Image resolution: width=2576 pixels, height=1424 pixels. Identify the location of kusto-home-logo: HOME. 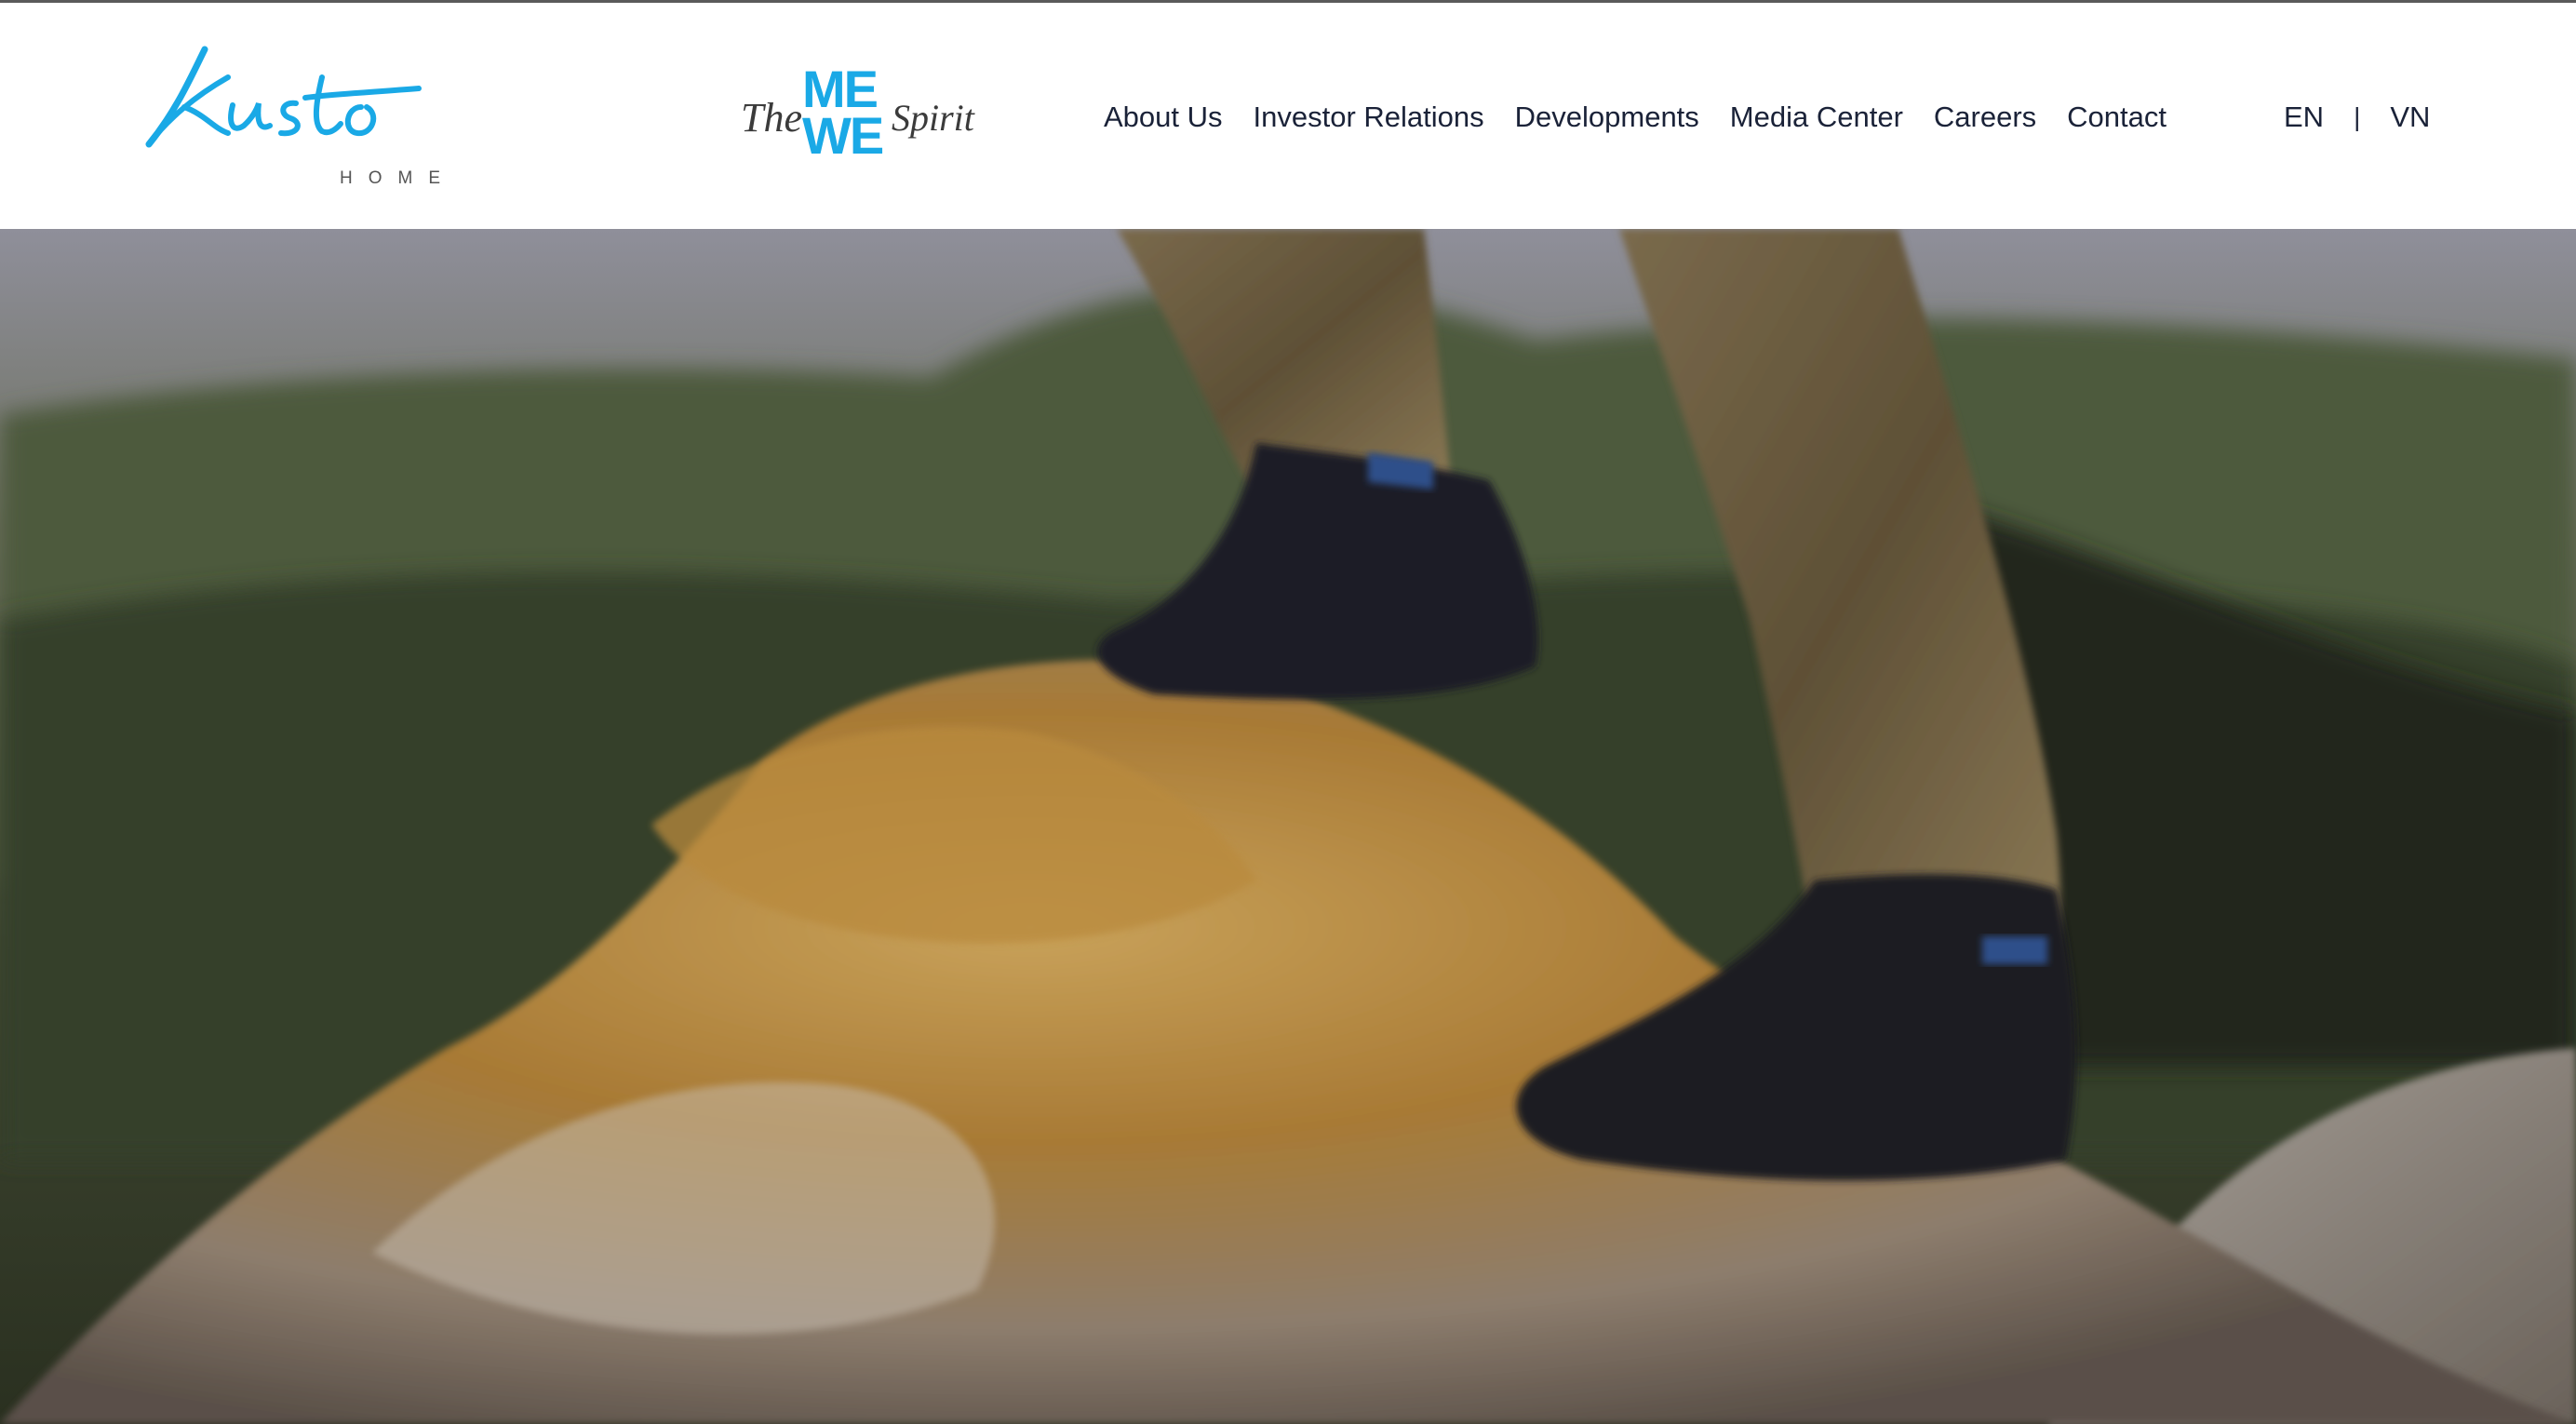
(298, 119).